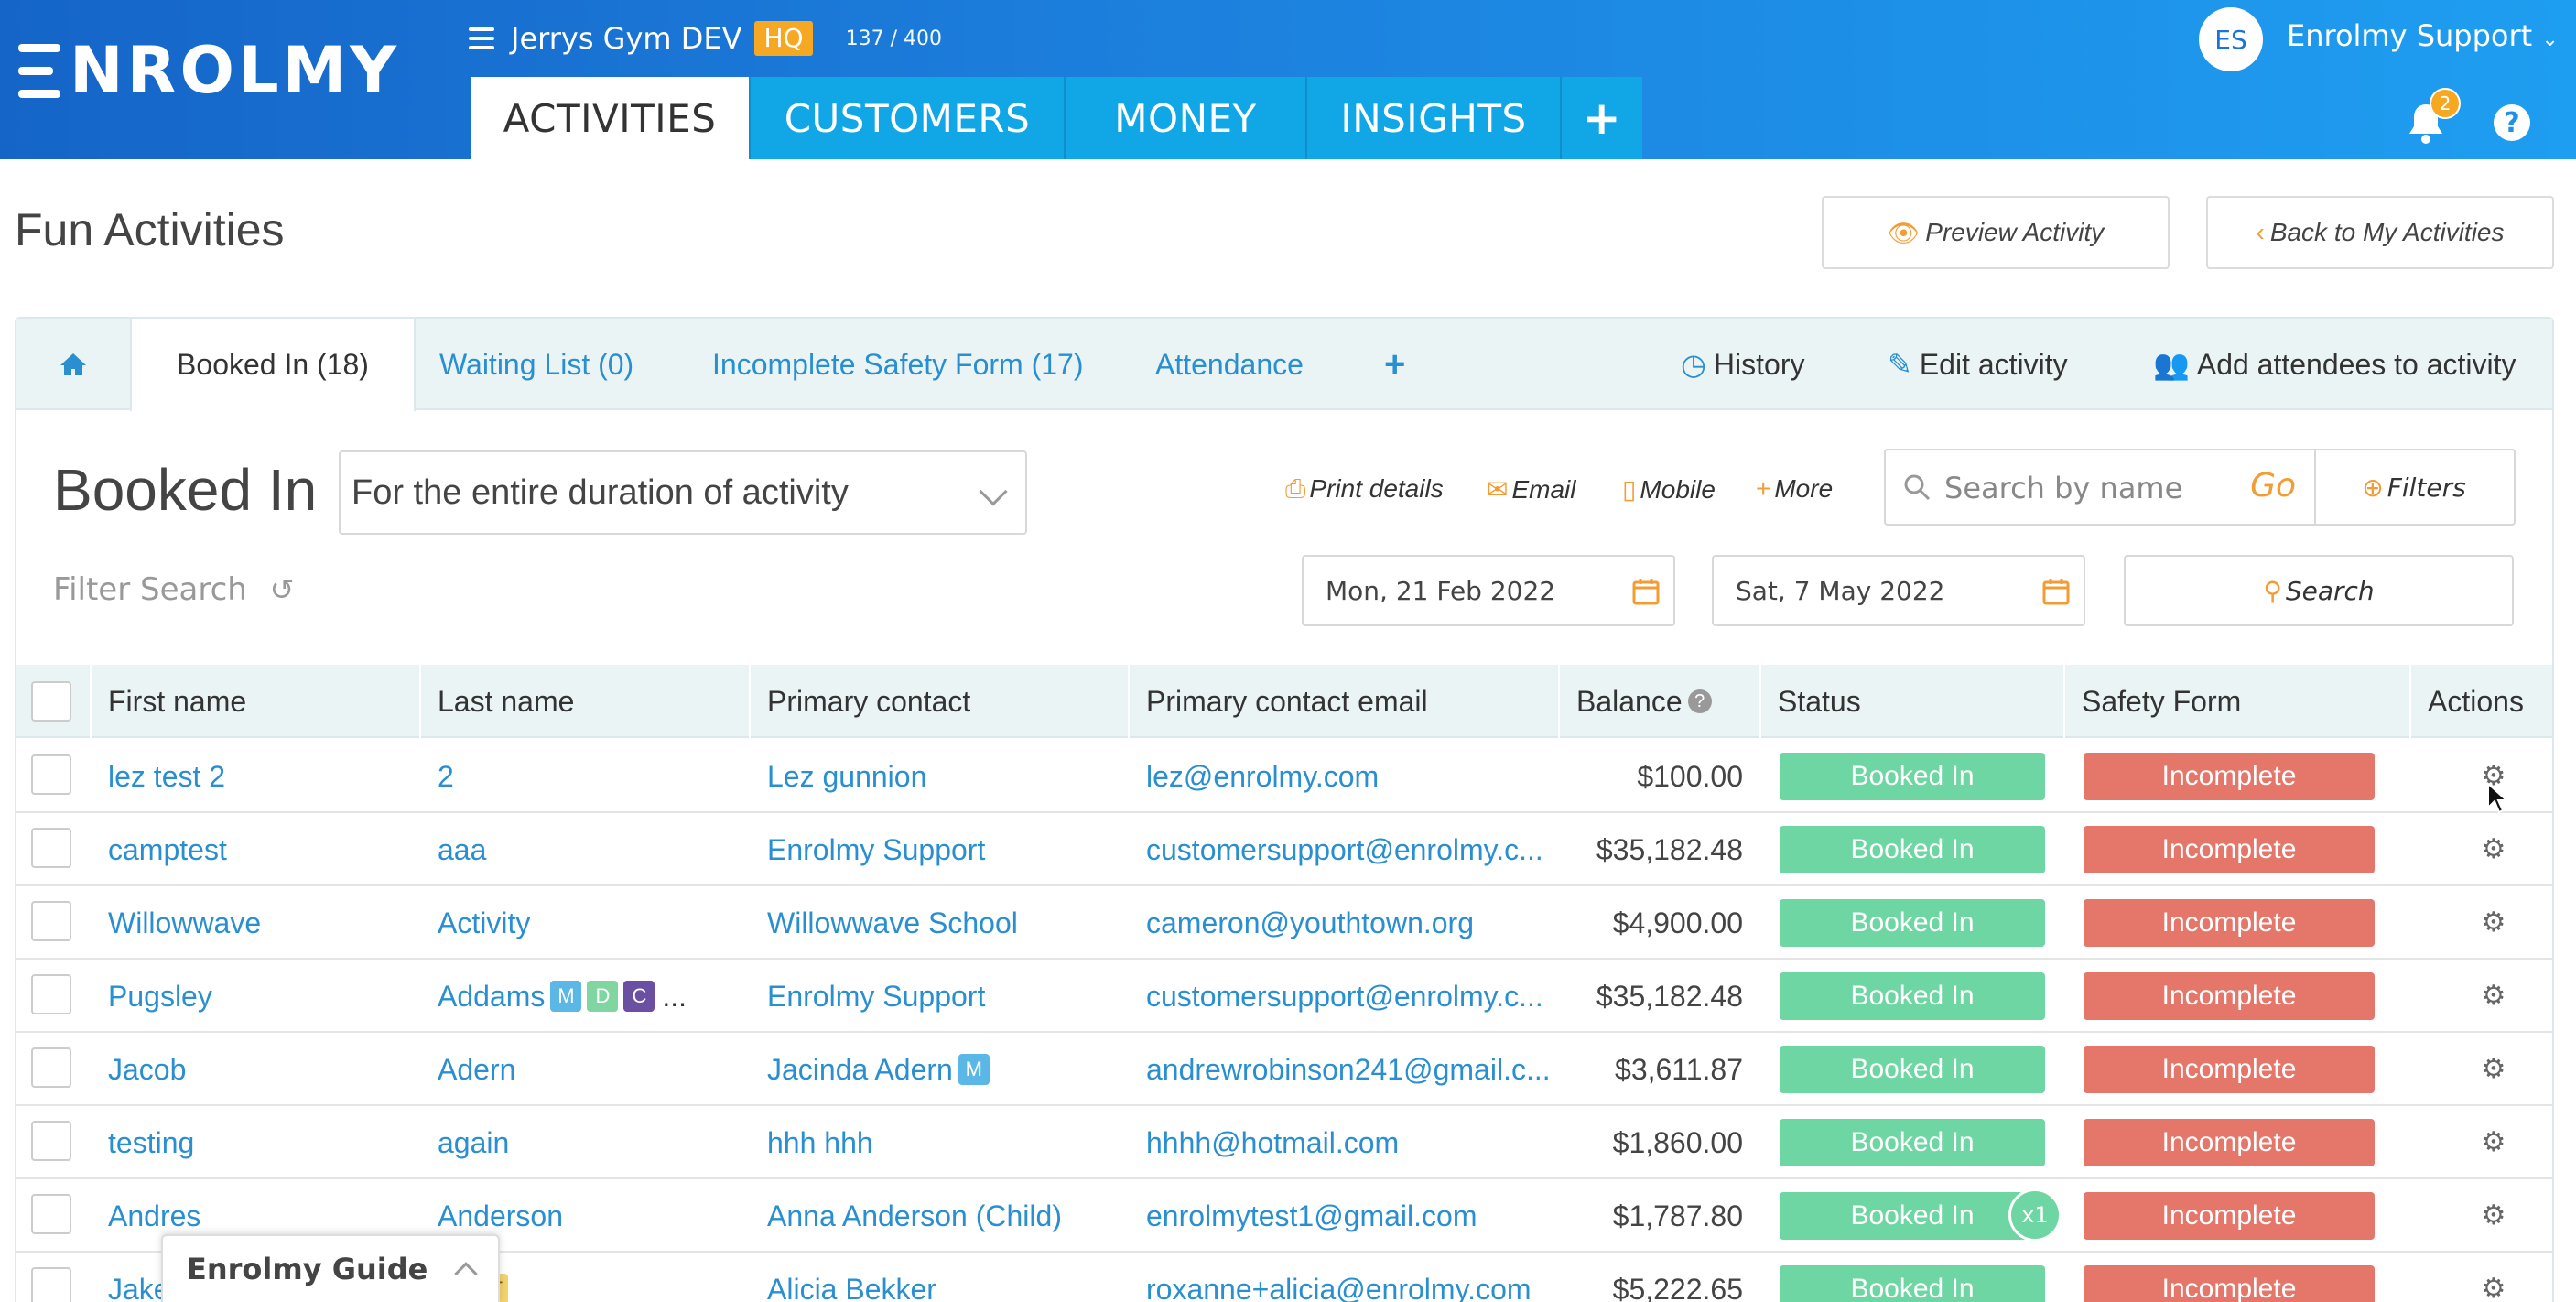 This screenshot has width=2576, height=1302. I want to click on col-status: Status, so click(1912, 702).